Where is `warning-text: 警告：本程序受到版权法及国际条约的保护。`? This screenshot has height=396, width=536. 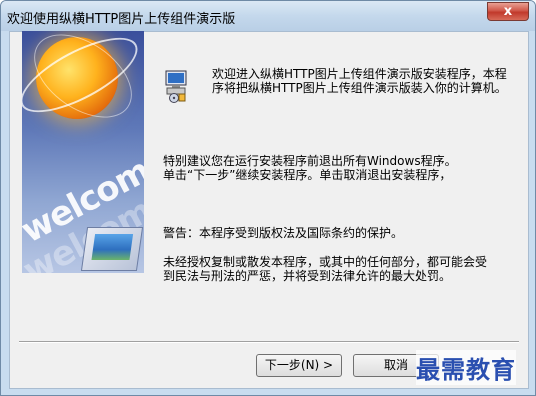 warning-text: 警告：本程序受到版权法及国际条约的保护。 is located at coordinates (283, 233).